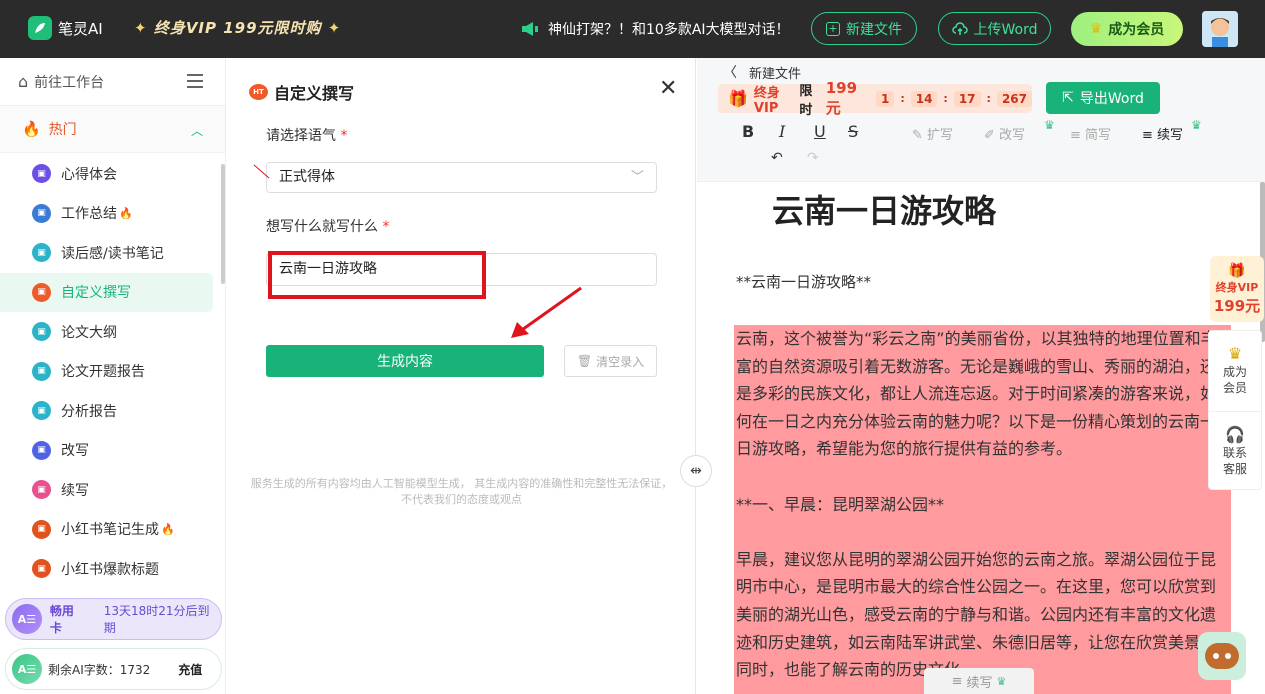 This screenshot has width=1265, height=694. What do you see at coordinates (190, 669) in the screenshot?
I see `recharge-button: 充值` at bounding box center [190, 669].